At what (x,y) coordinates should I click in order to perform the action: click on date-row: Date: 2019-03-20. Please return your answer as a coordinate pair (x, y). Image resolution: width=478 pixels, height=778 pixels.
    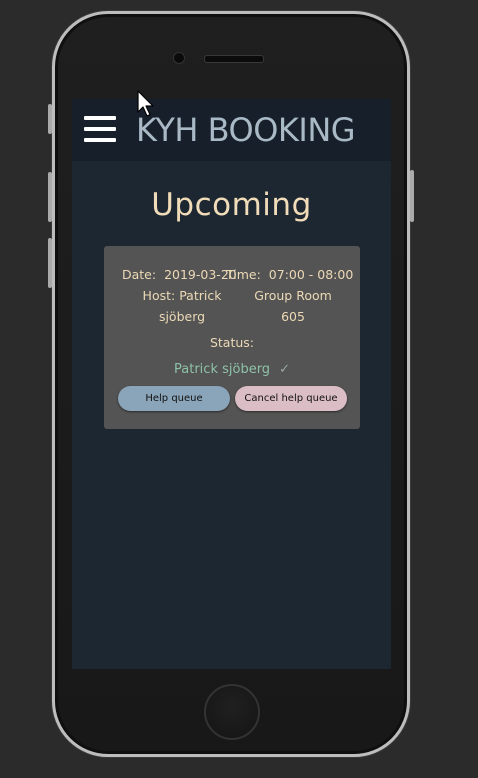
    Looking at the image, I should click on (179, 274).